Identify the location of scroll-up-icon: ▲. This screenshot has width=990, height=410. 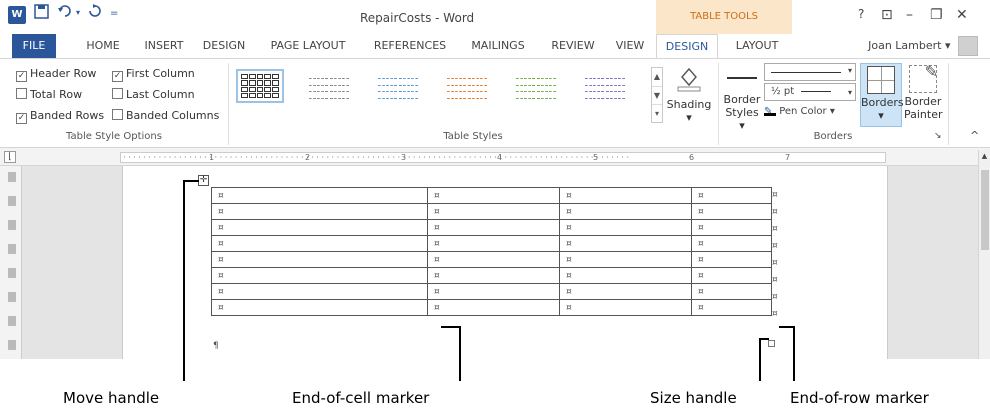
(984, 156).